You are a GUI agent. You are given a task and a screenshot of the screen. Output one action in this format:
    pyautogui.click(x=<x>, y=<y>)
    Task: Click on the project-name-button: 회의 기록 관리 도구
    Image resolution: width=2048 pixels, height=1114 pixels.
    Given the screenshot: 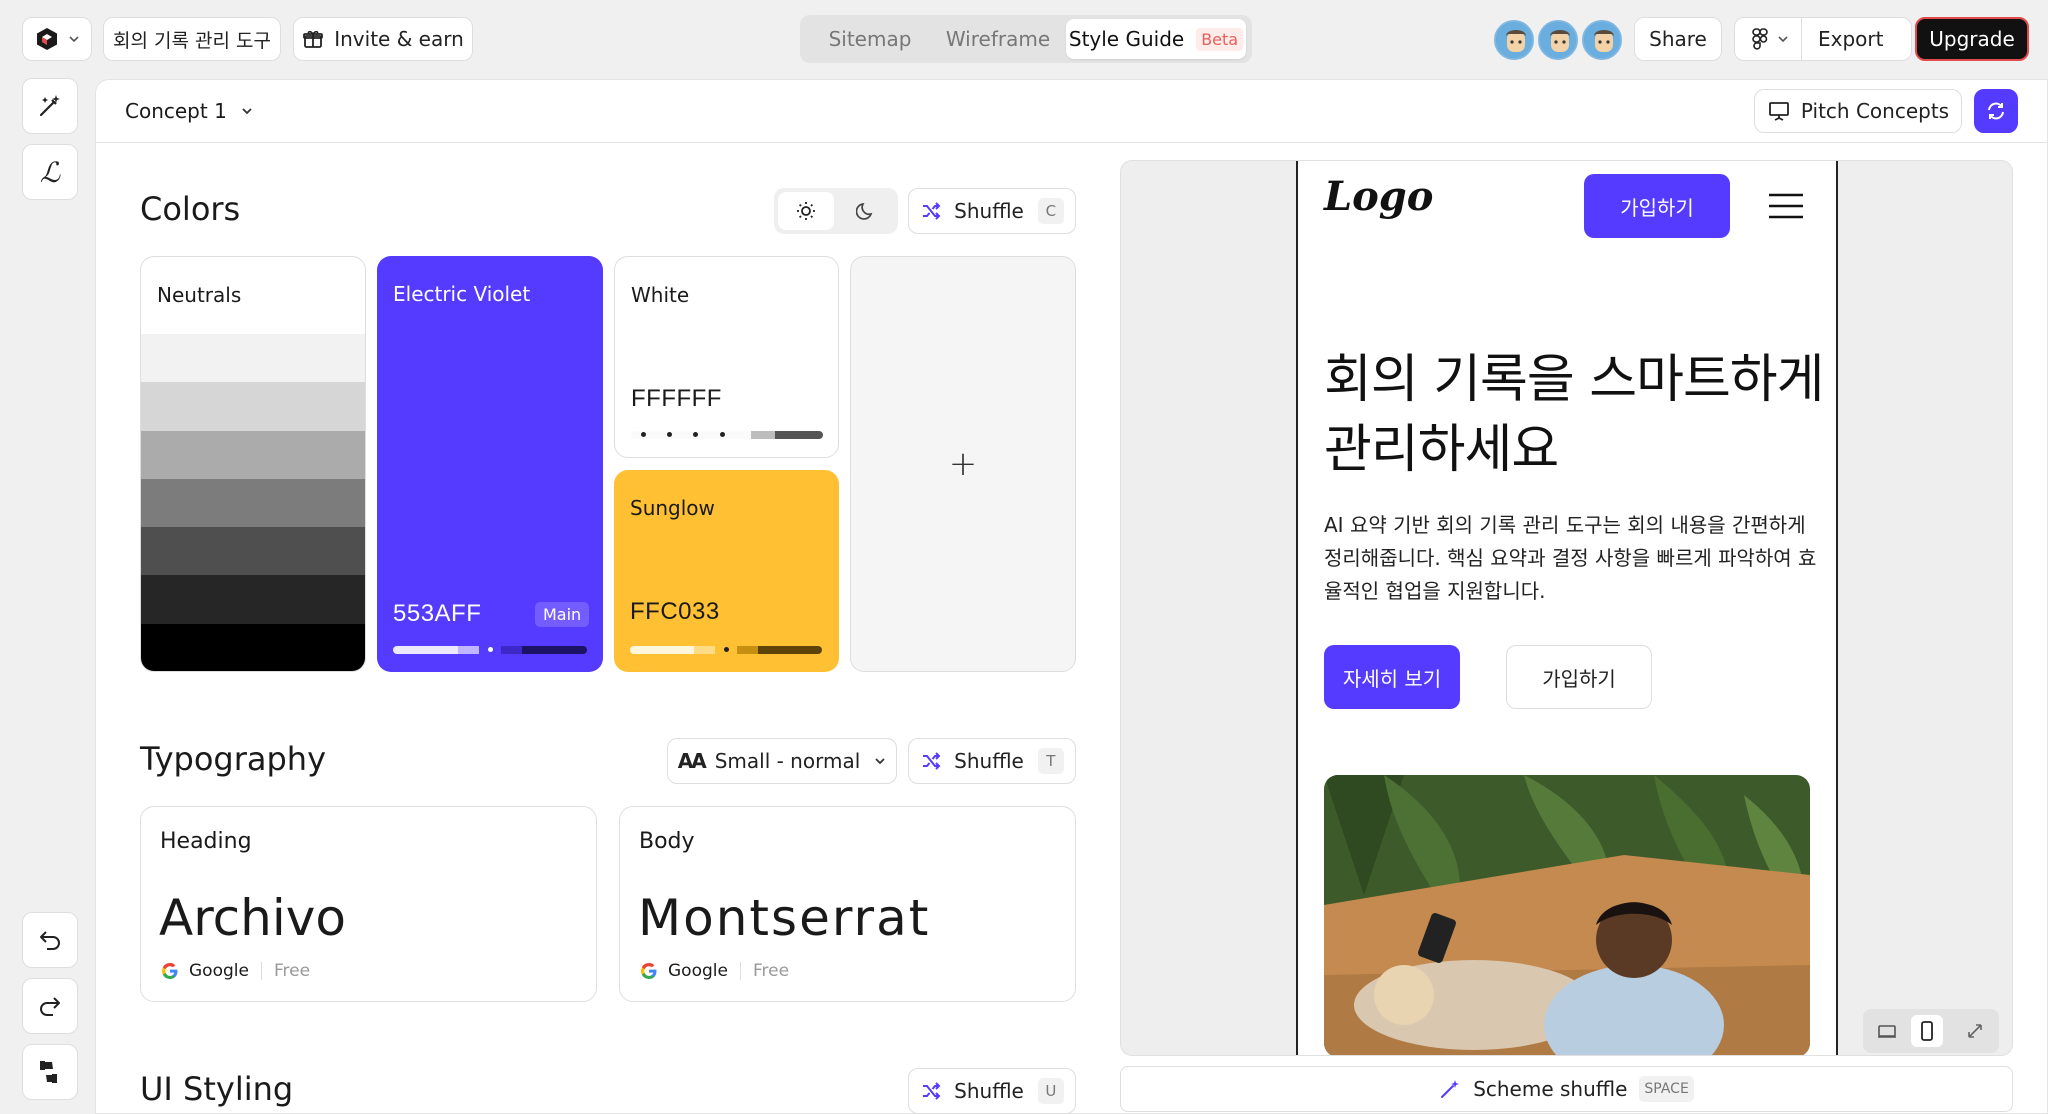 What is the action you would take?
    pyautogui.click(x=192, y=39)
    